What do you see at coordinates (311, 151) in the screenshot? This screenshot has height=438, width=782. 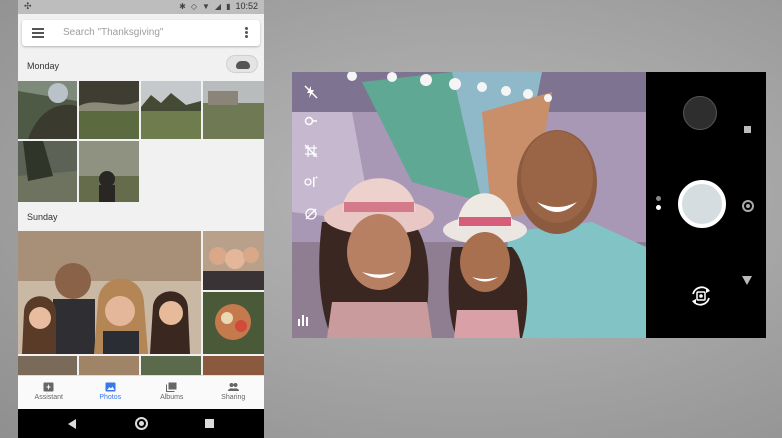 I see `grid-icon` at bounding box center [311, 151].